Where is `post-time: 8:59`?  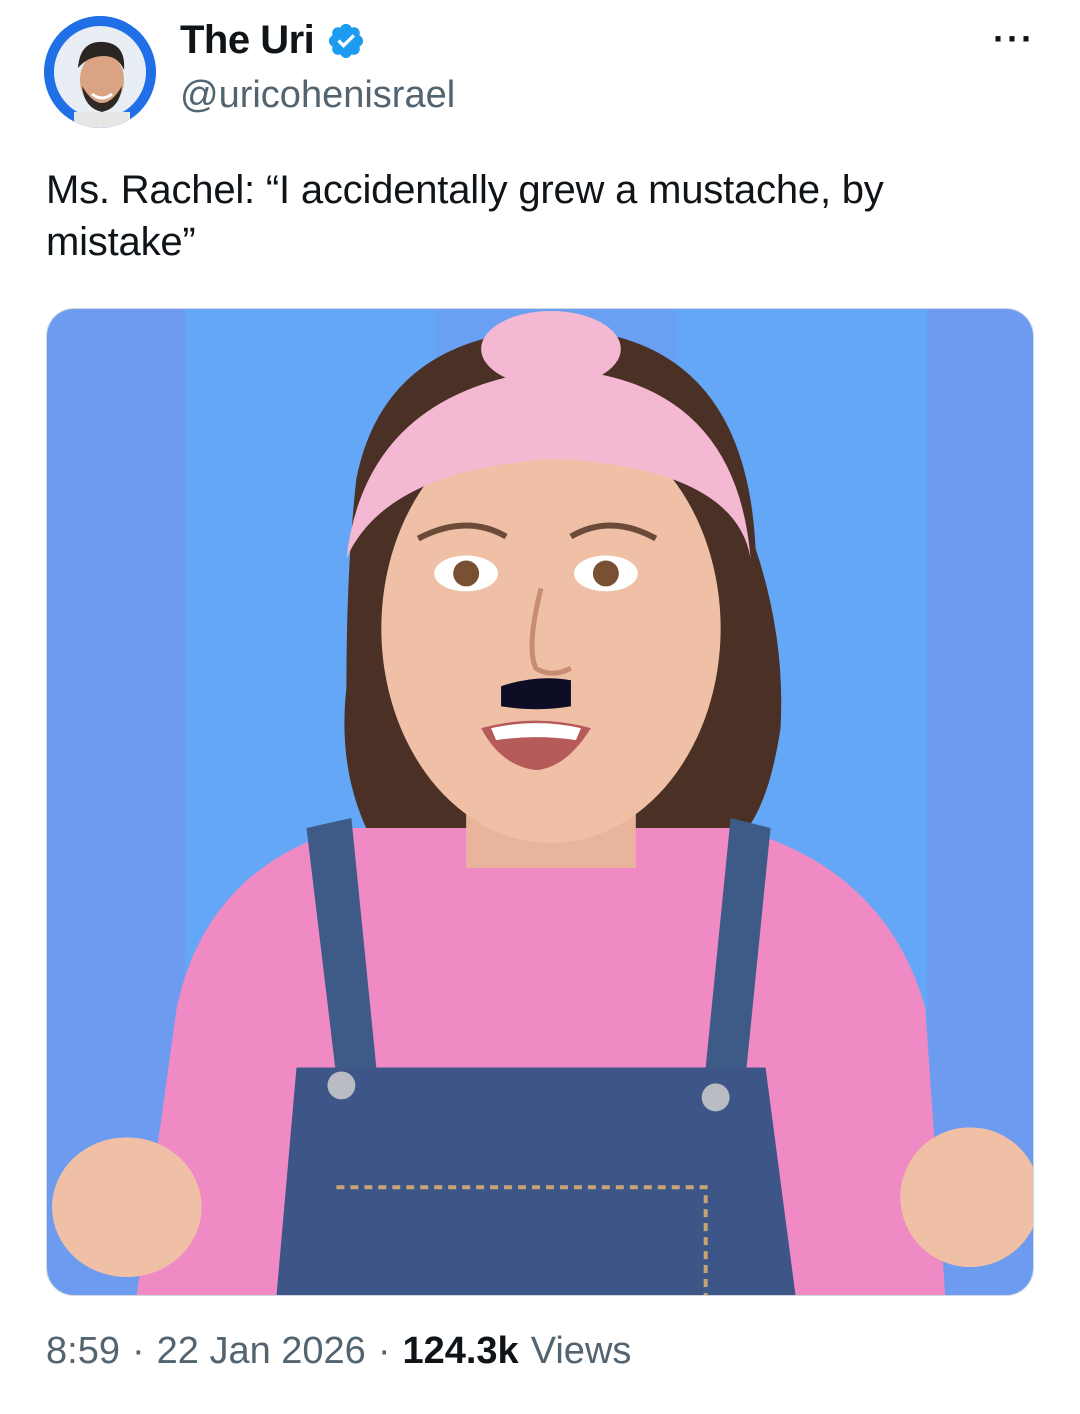 post-time: 8:59 is located at coordinates (83, 1351).